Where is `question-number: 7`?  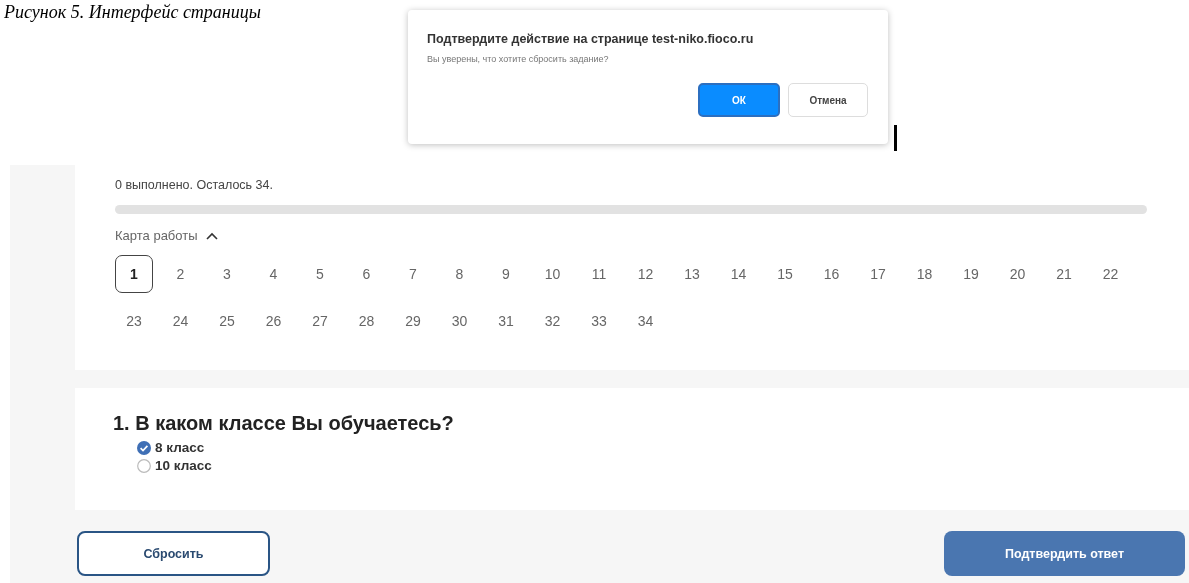
question-number: 7 is located at coordinates (413, 274).